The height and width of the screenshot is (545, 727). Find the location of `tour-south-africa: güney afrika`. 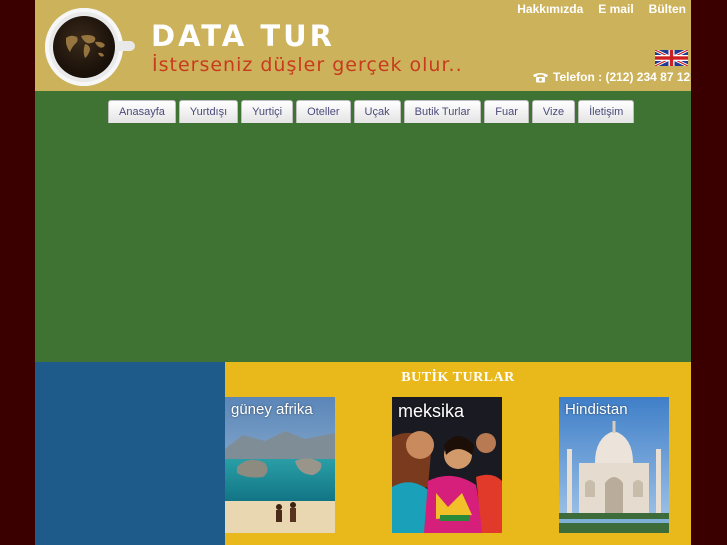

tour-south-africa: güney afrika is located at coordinates (280, 465).